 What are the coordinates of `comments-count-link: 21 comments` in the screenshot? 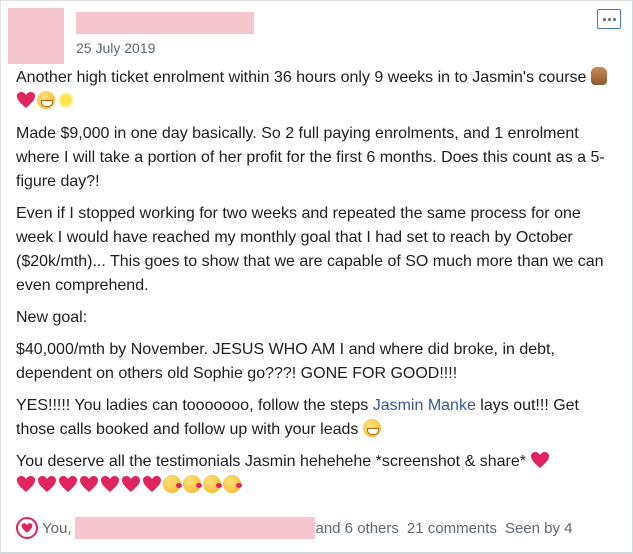 It's located at (452, 528).